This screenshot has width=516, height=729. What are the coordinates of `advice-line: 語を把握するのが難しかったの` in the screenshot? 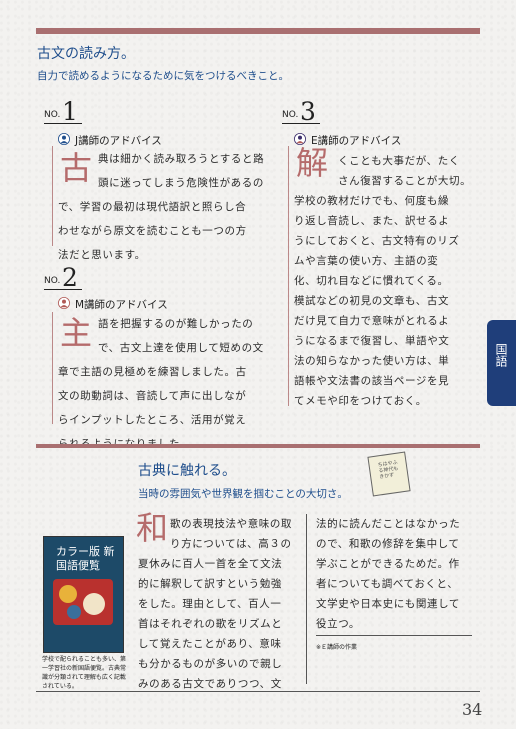 It's located at (176, 324).